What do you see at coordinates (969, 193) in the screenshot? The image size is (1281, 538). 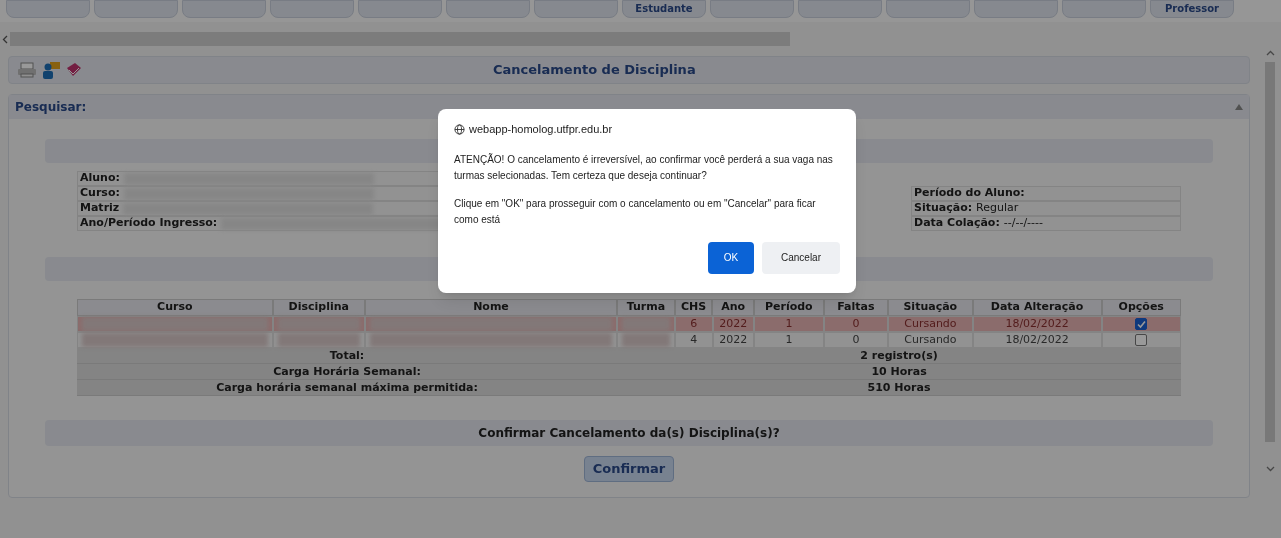 I see `info-label: Período do Aluno:` at bounding box center [969, 193].